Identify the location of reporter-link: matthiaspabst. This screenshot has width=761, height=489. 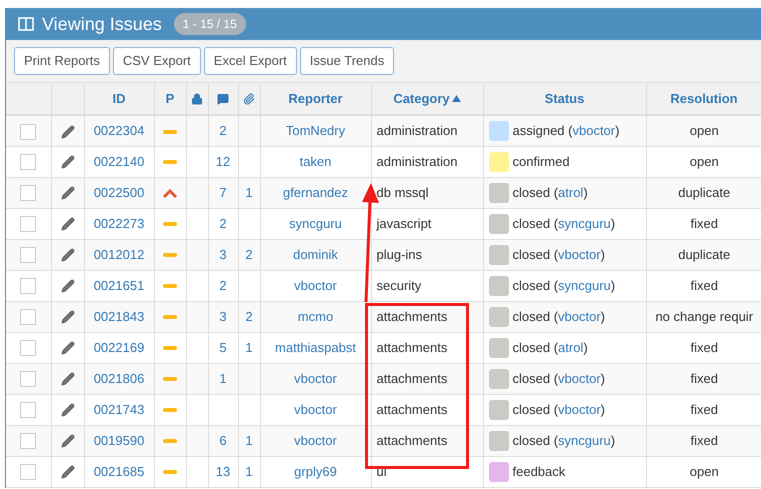
(315, 347).